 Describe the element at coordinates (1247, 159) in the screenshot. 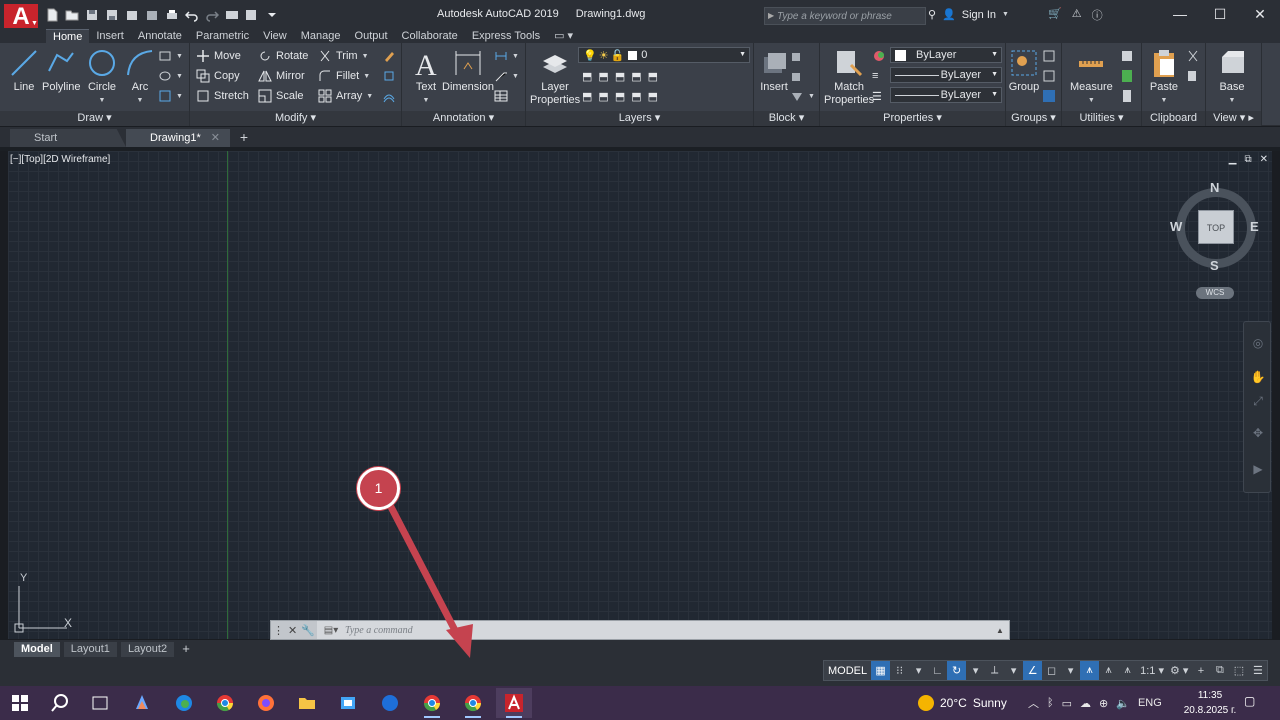

I see `viewport-restore-icon: ⧉` at that location.